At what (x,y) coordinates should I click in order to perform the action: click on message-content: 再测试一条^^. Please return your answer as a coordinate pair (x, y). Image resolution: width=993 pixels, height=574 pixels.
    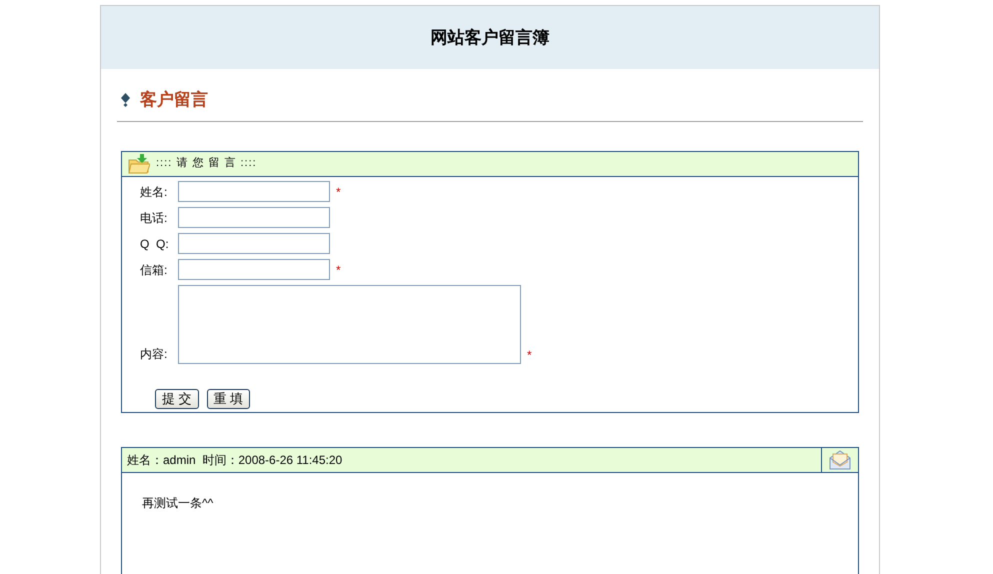
    Looking at the image, I should click on (177, 503).